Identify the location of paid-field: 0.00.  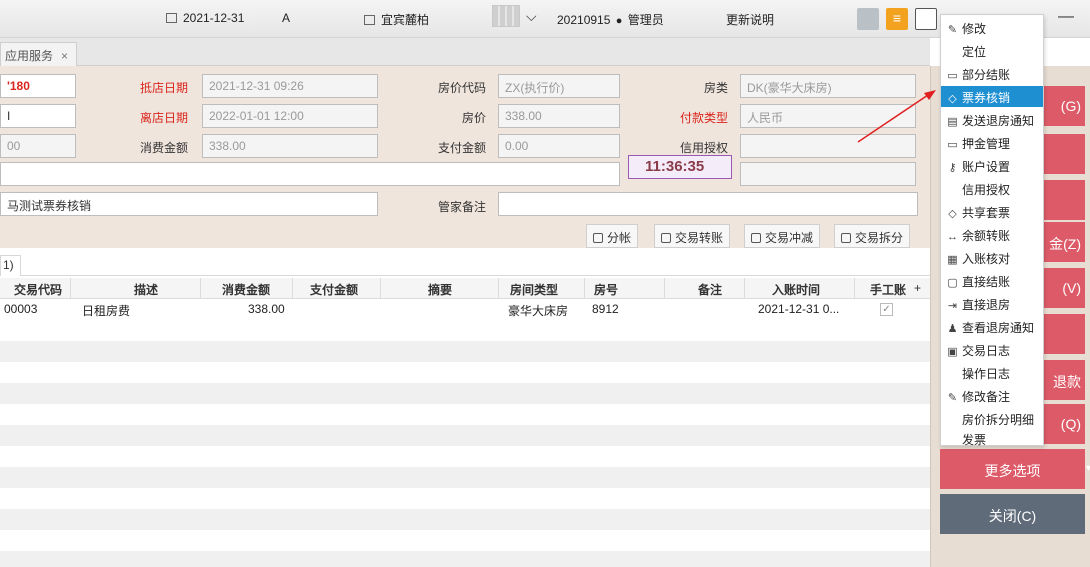
(559, 146).